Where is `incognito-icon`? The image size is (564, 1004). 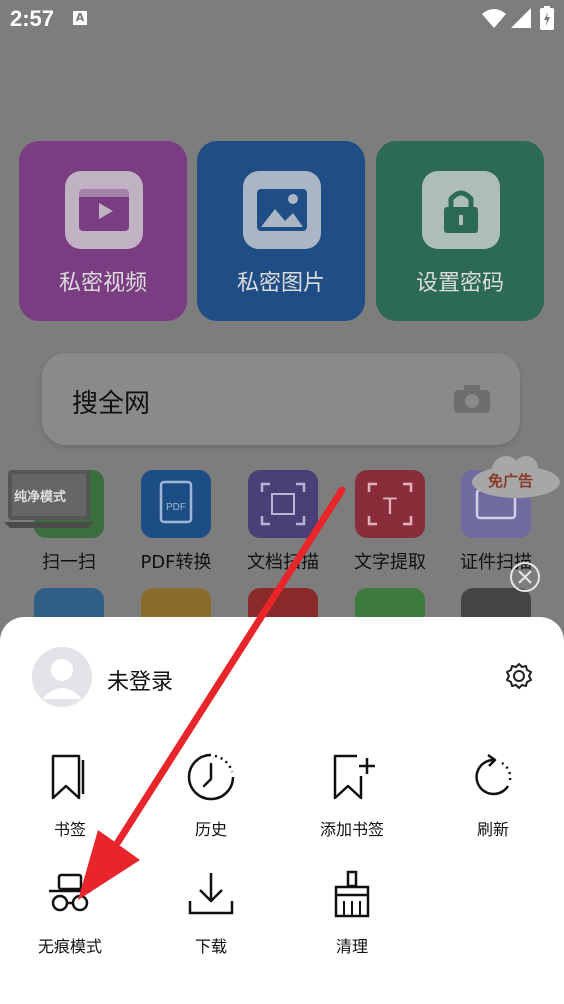 incognito-icon is located at coordinates (70, 892).